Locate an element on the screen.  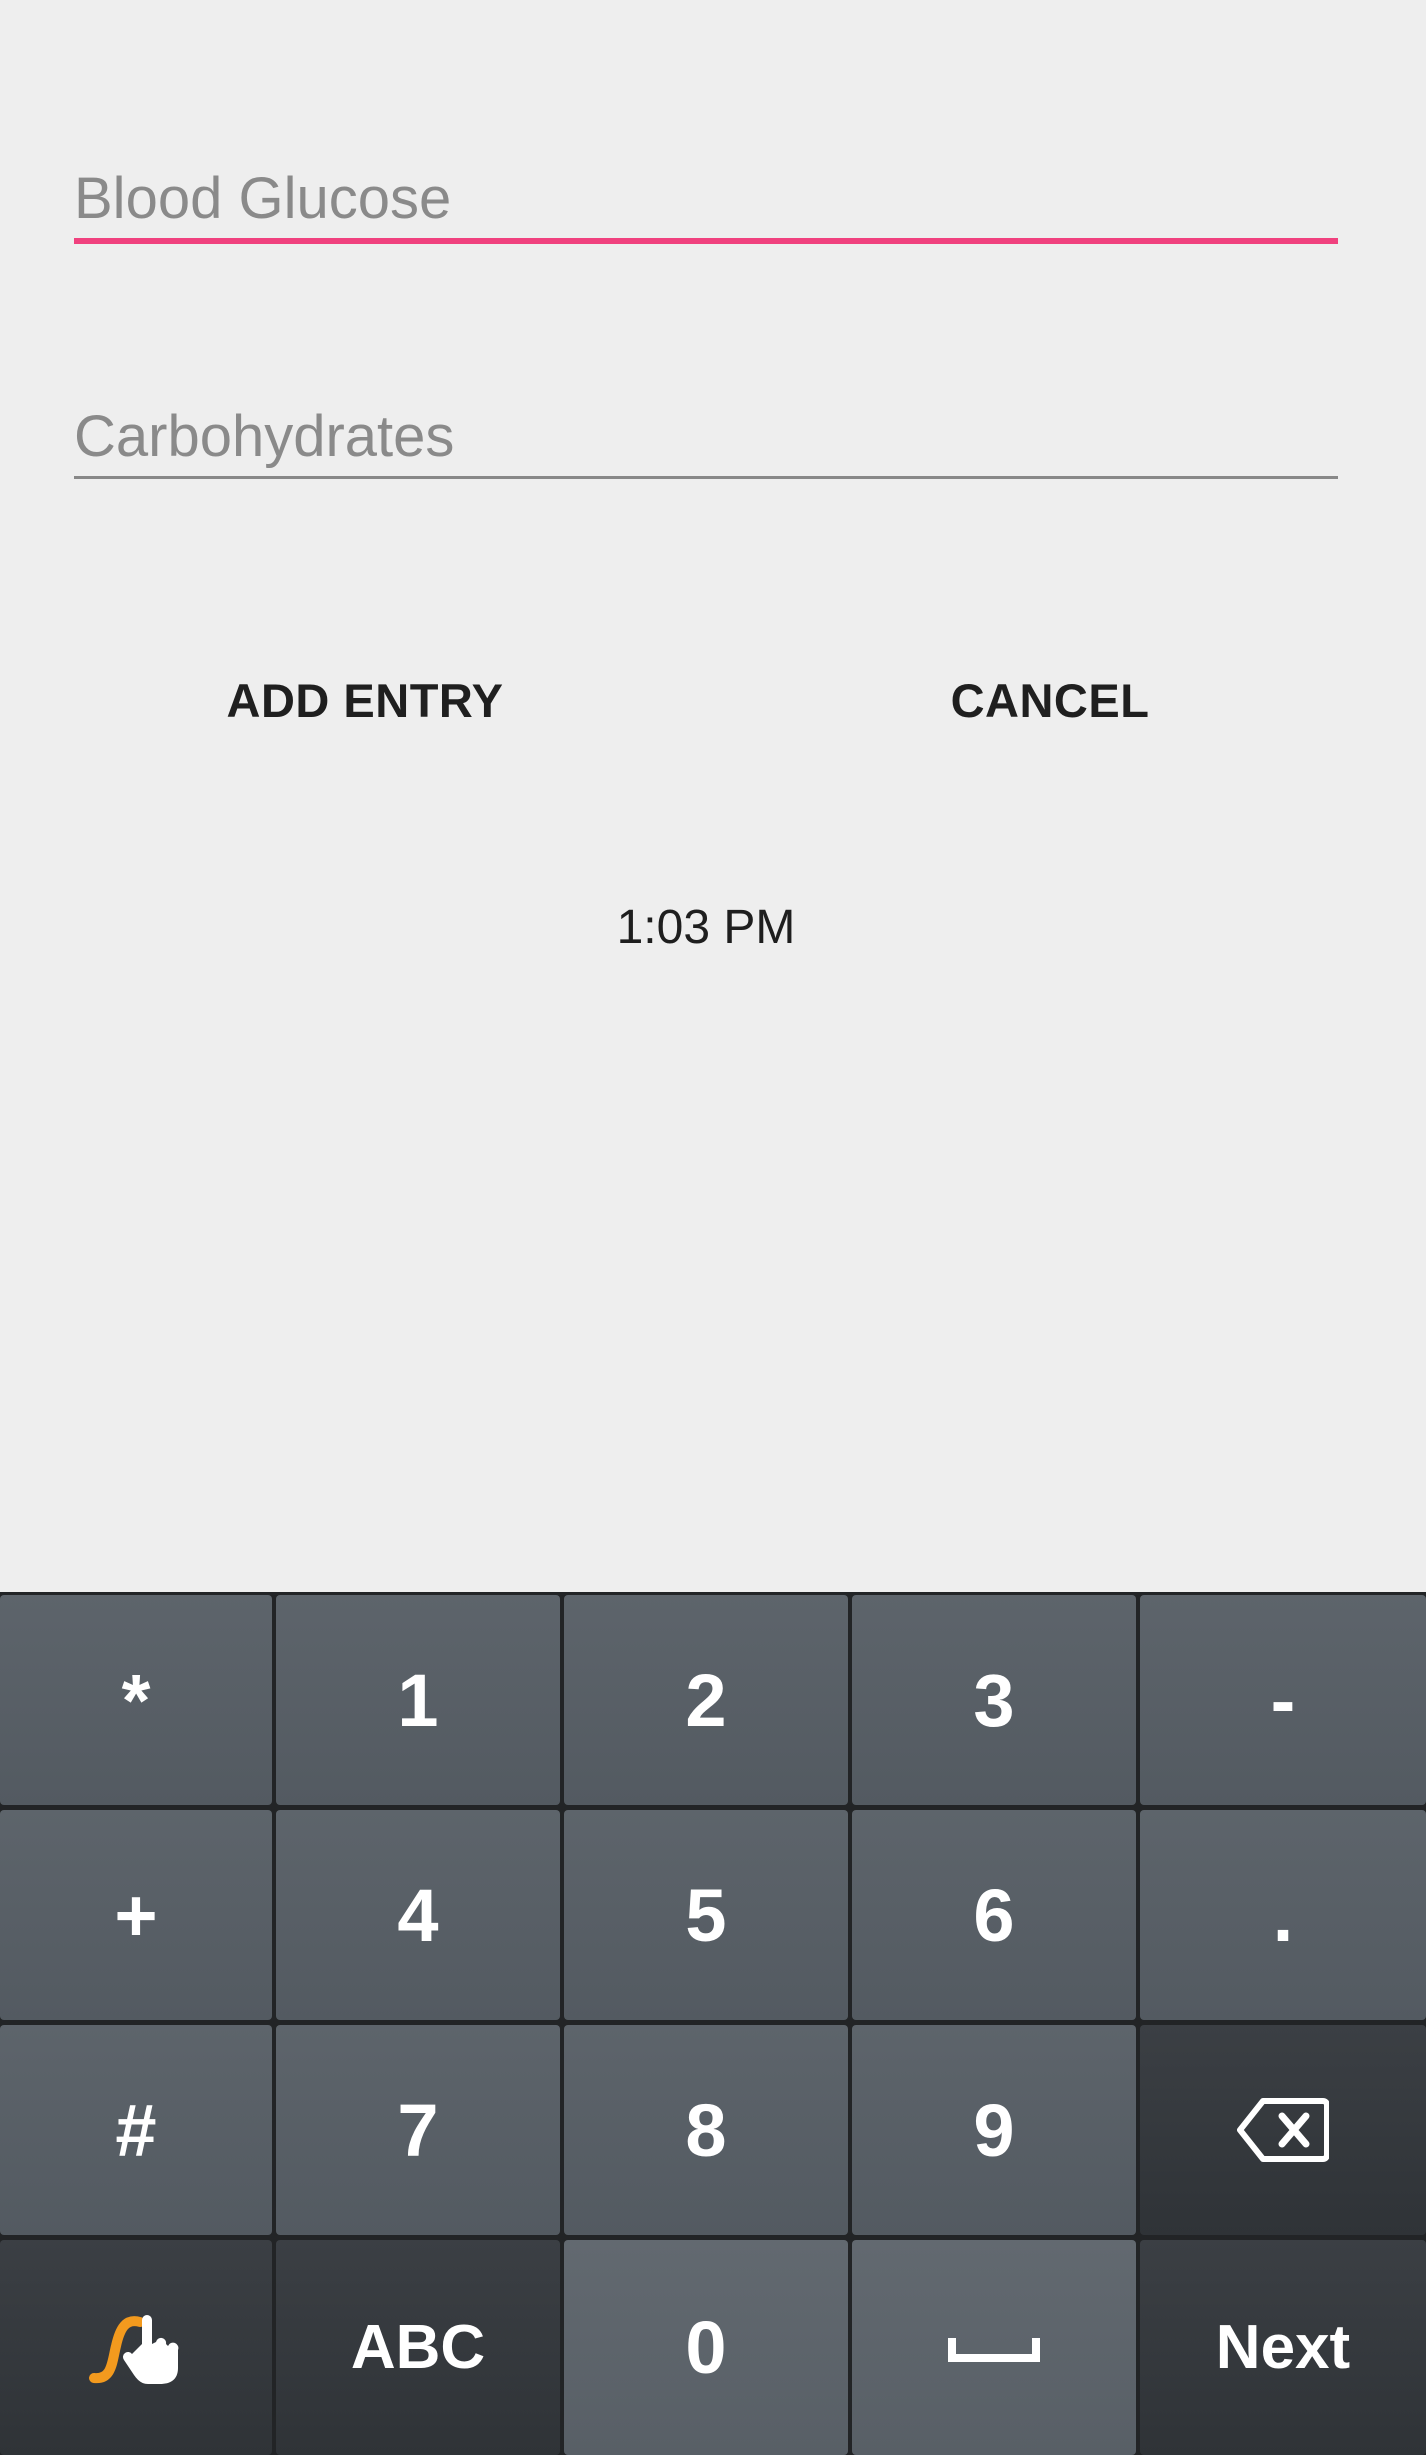
key-space is located at coordinates (994, 2347).